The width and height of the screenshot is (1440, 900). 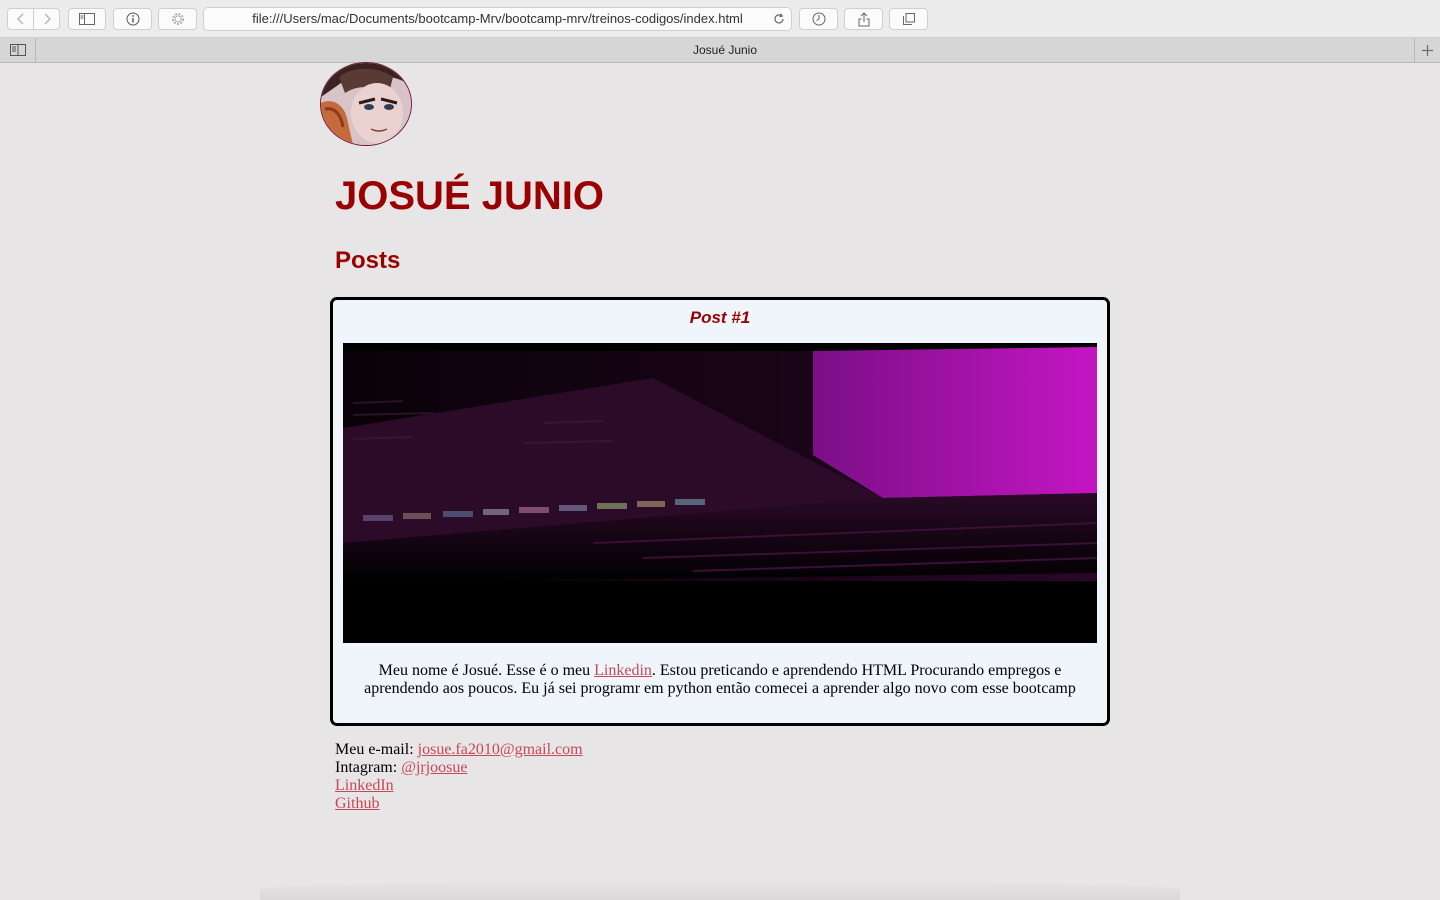 I want to click on linkedin-link: LinkedIn, so click(x=364, y=785).